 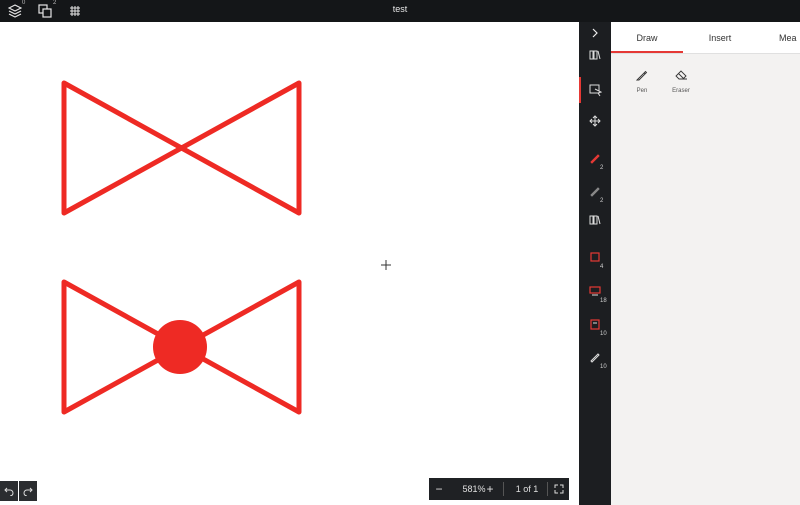 I want to click on document-title: test, so click(x=400, y=9).